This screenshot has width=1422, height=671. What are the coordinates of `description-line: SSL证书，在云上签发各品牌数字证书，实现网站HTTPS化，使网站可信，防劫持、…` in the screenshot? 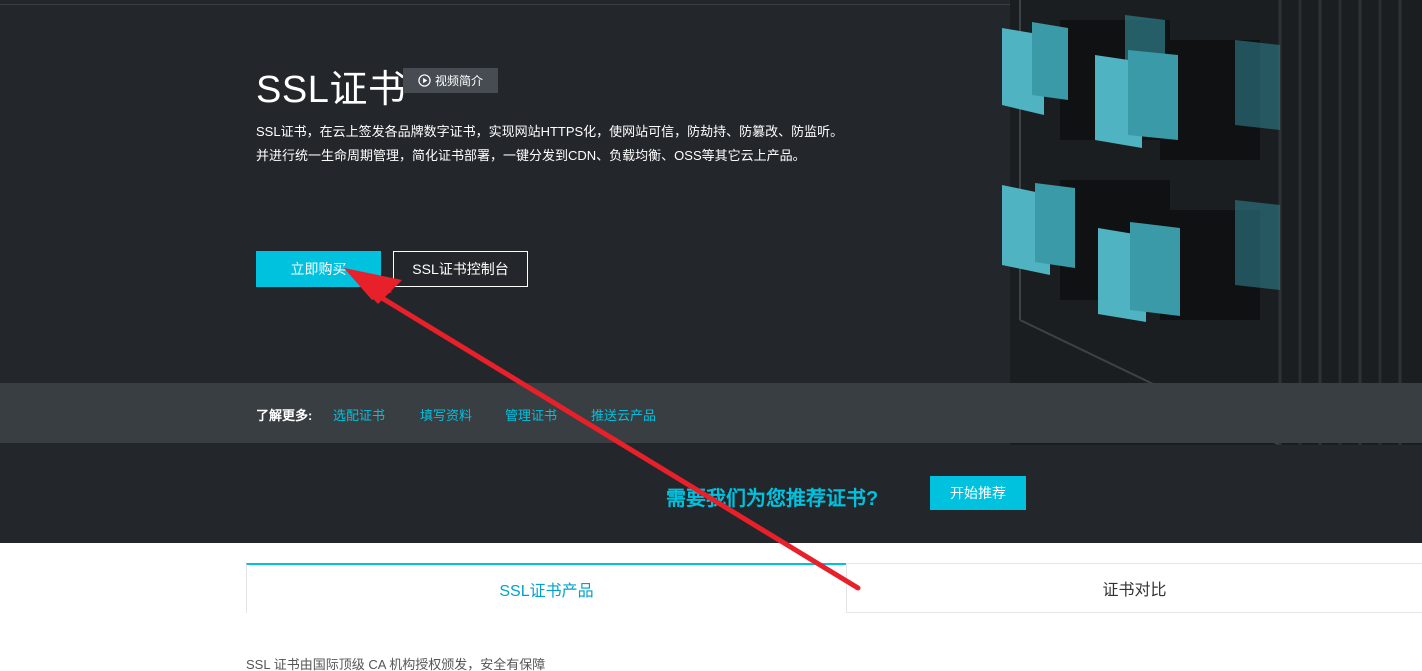 It's located at (550, 131).